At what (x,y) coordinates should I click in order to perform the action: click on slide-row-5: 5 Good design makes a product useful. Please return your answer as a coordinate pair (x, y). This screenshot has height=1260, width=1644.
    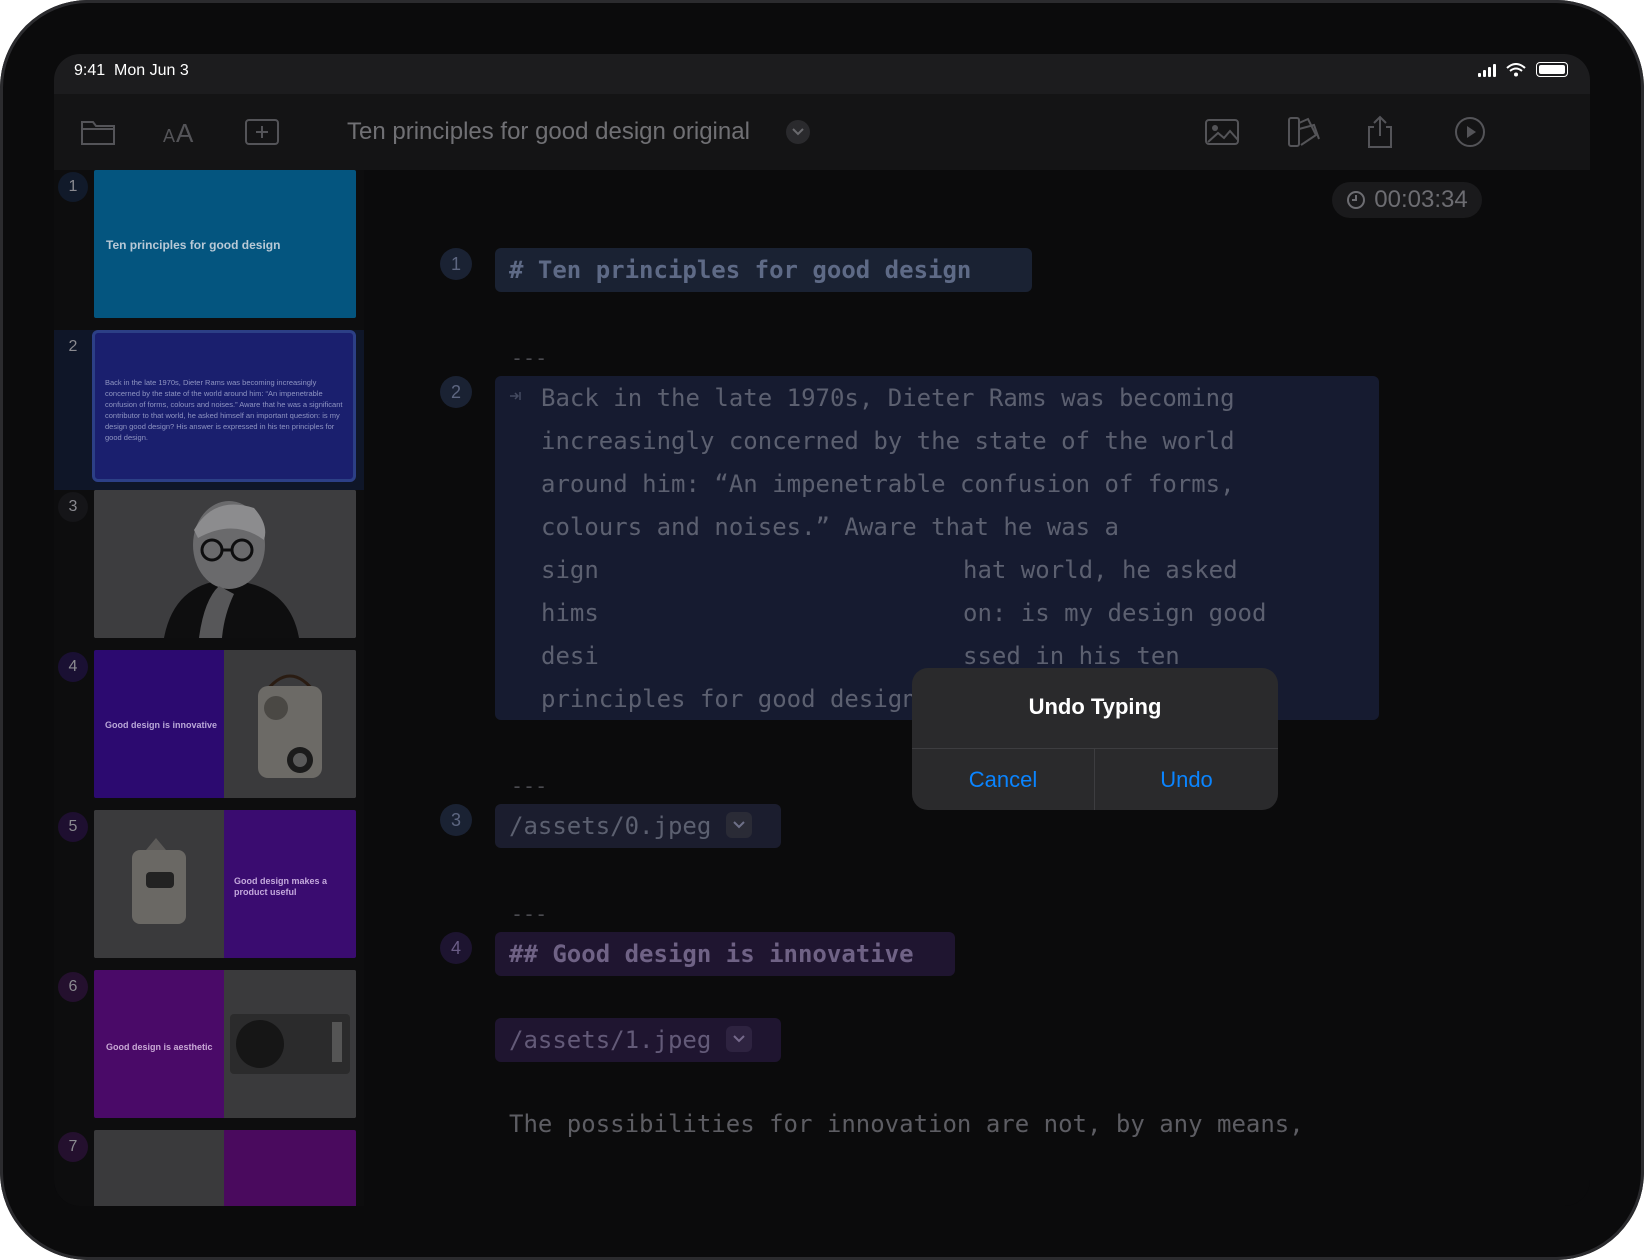
    Looking at the image, I should click on (209, 890).